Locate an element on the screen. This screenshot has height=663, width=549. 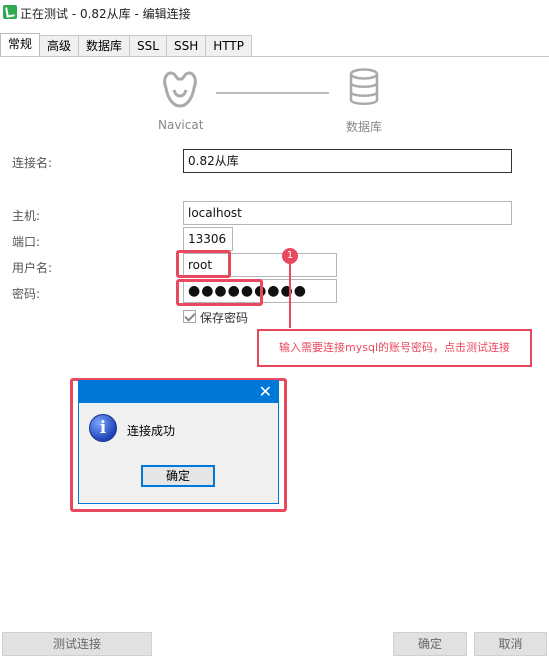
step-marker: 1 is located at coordinates (290, 256).